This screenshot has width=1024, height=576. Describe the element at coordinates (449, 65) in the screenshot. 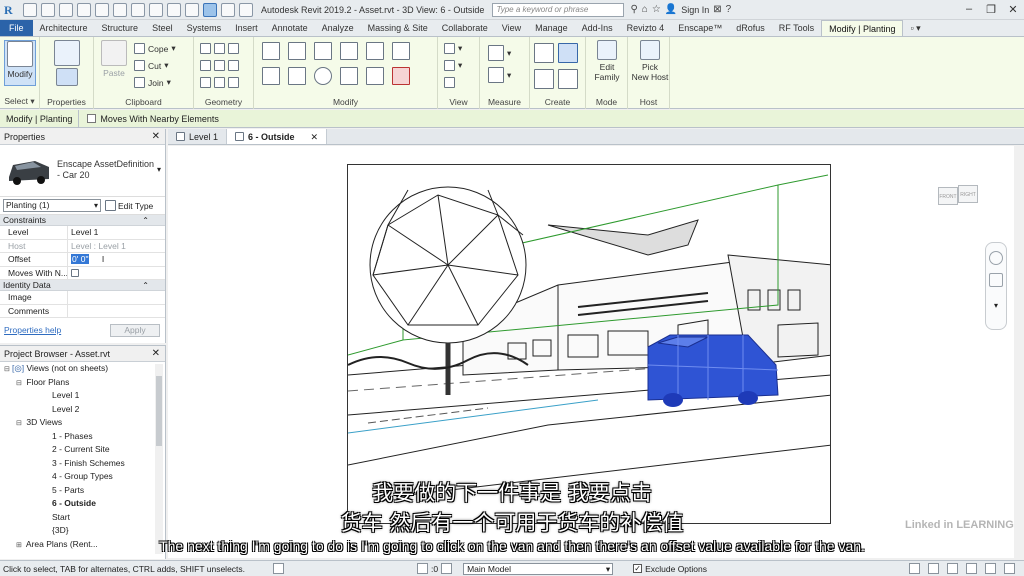

I see `override-graphics-icon` at that location.